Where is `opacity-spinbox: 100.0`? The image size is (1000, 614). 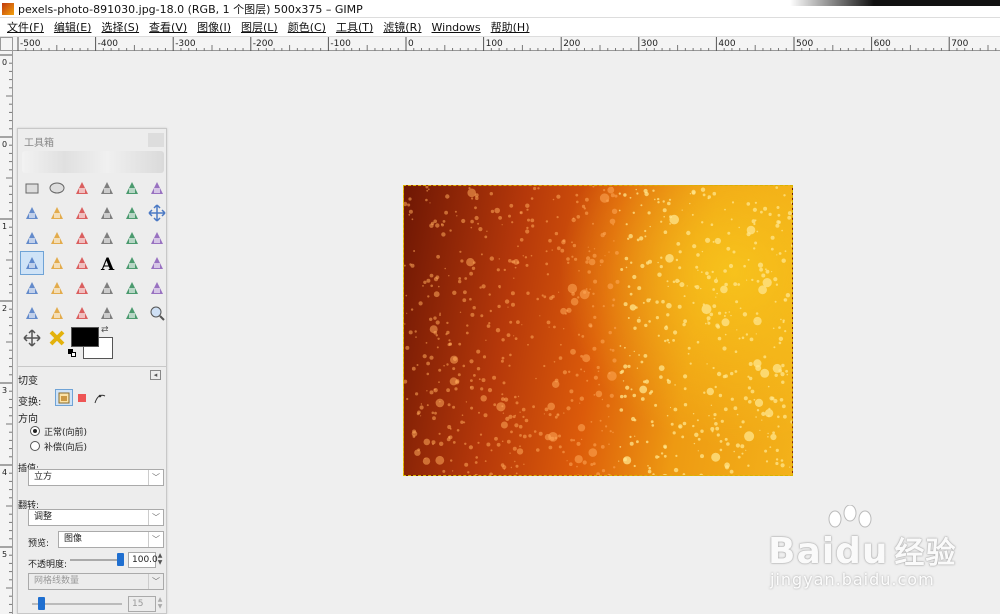
opacity-spinbox: 100.0 is located at coordinates (143, 560).